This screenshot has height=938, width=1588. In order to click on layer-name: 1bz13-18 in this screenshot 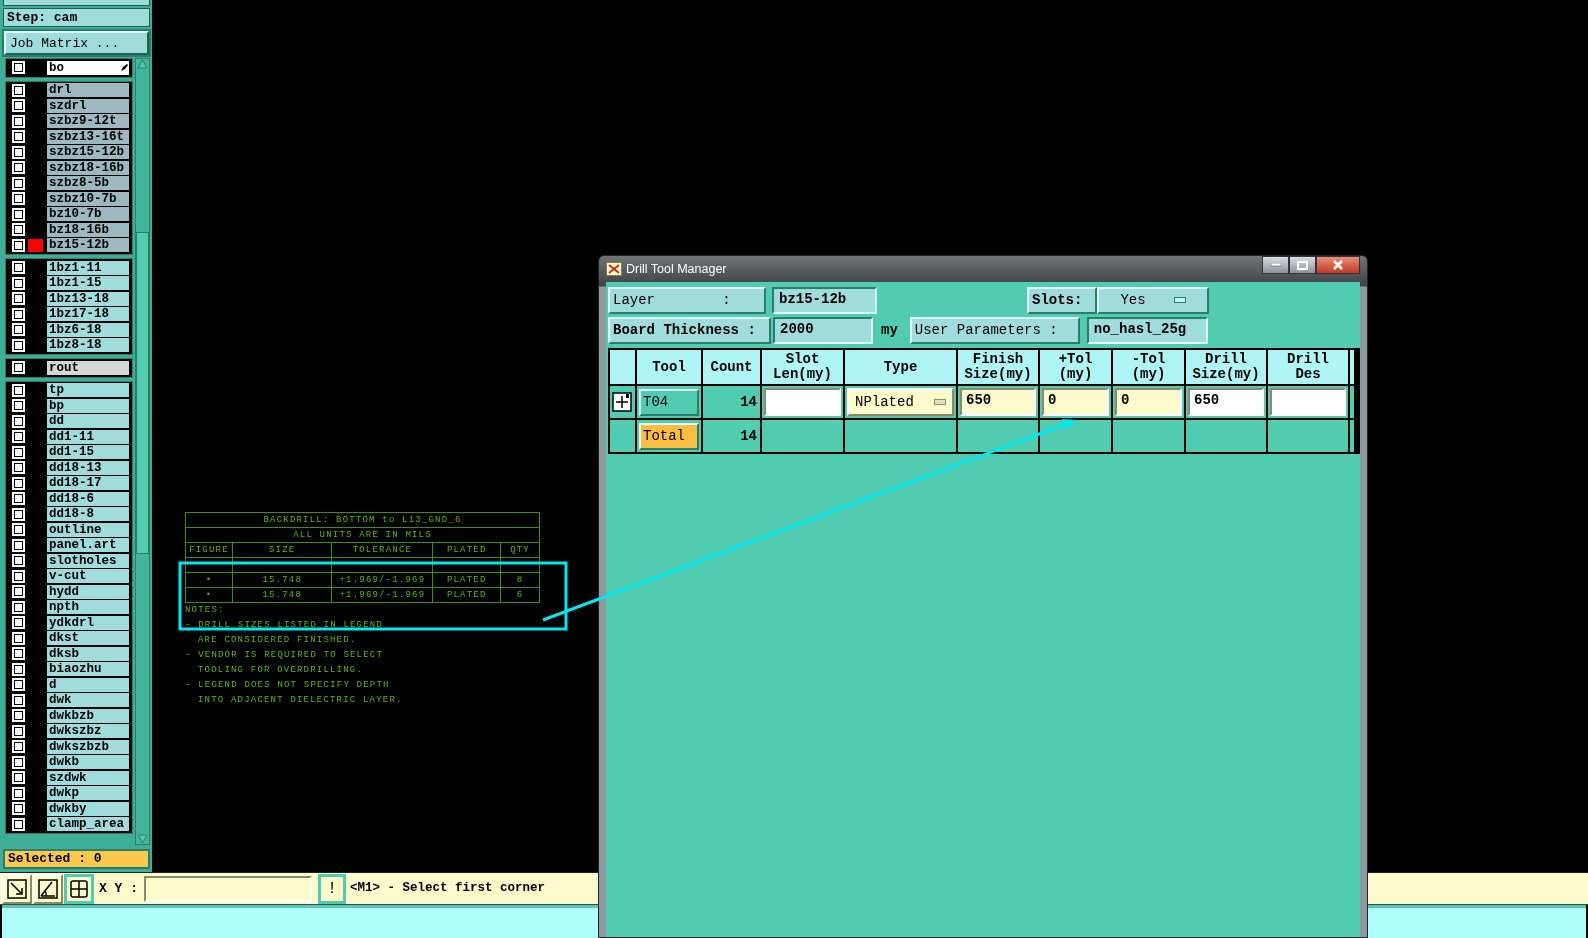, I will do `click(88, 298)`.